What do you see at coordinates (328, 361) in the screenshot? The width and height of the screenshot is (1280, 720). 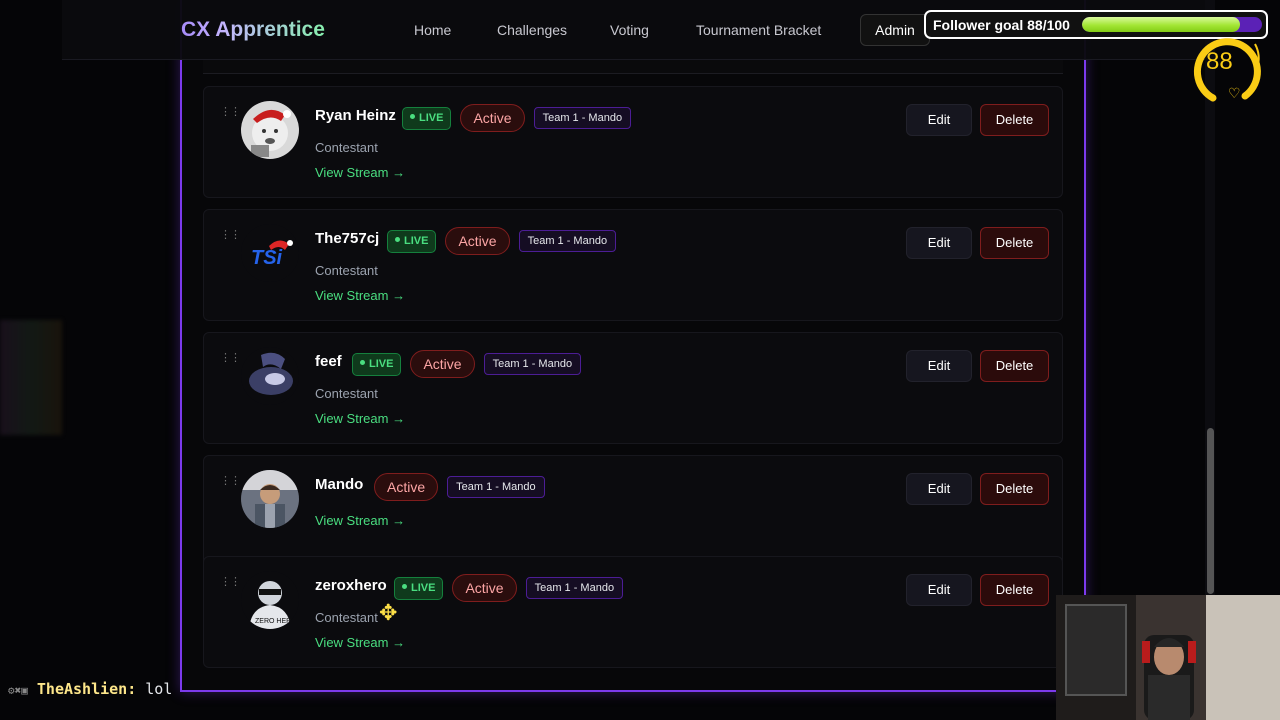 I see `contestant-name: feef` at bounding box center [328, 361].